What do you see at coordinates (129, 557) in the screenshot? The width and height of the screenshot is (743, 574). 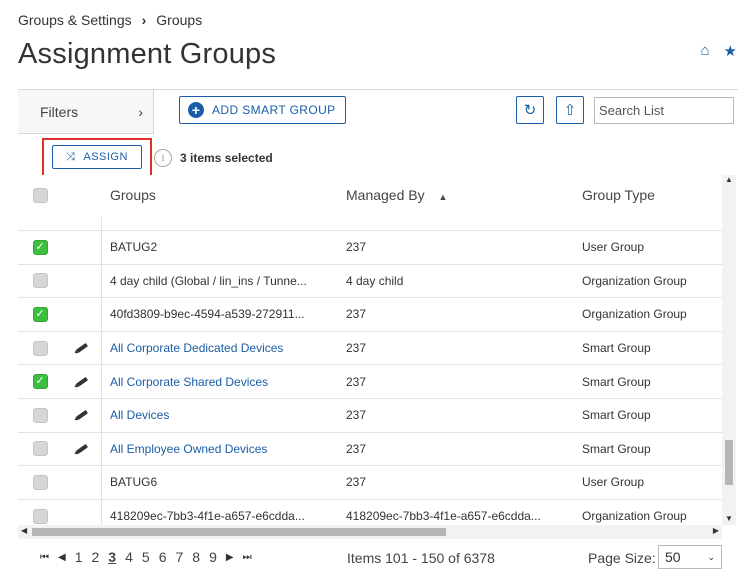 I see `page-link: 4` at bounding box center [129, 557].